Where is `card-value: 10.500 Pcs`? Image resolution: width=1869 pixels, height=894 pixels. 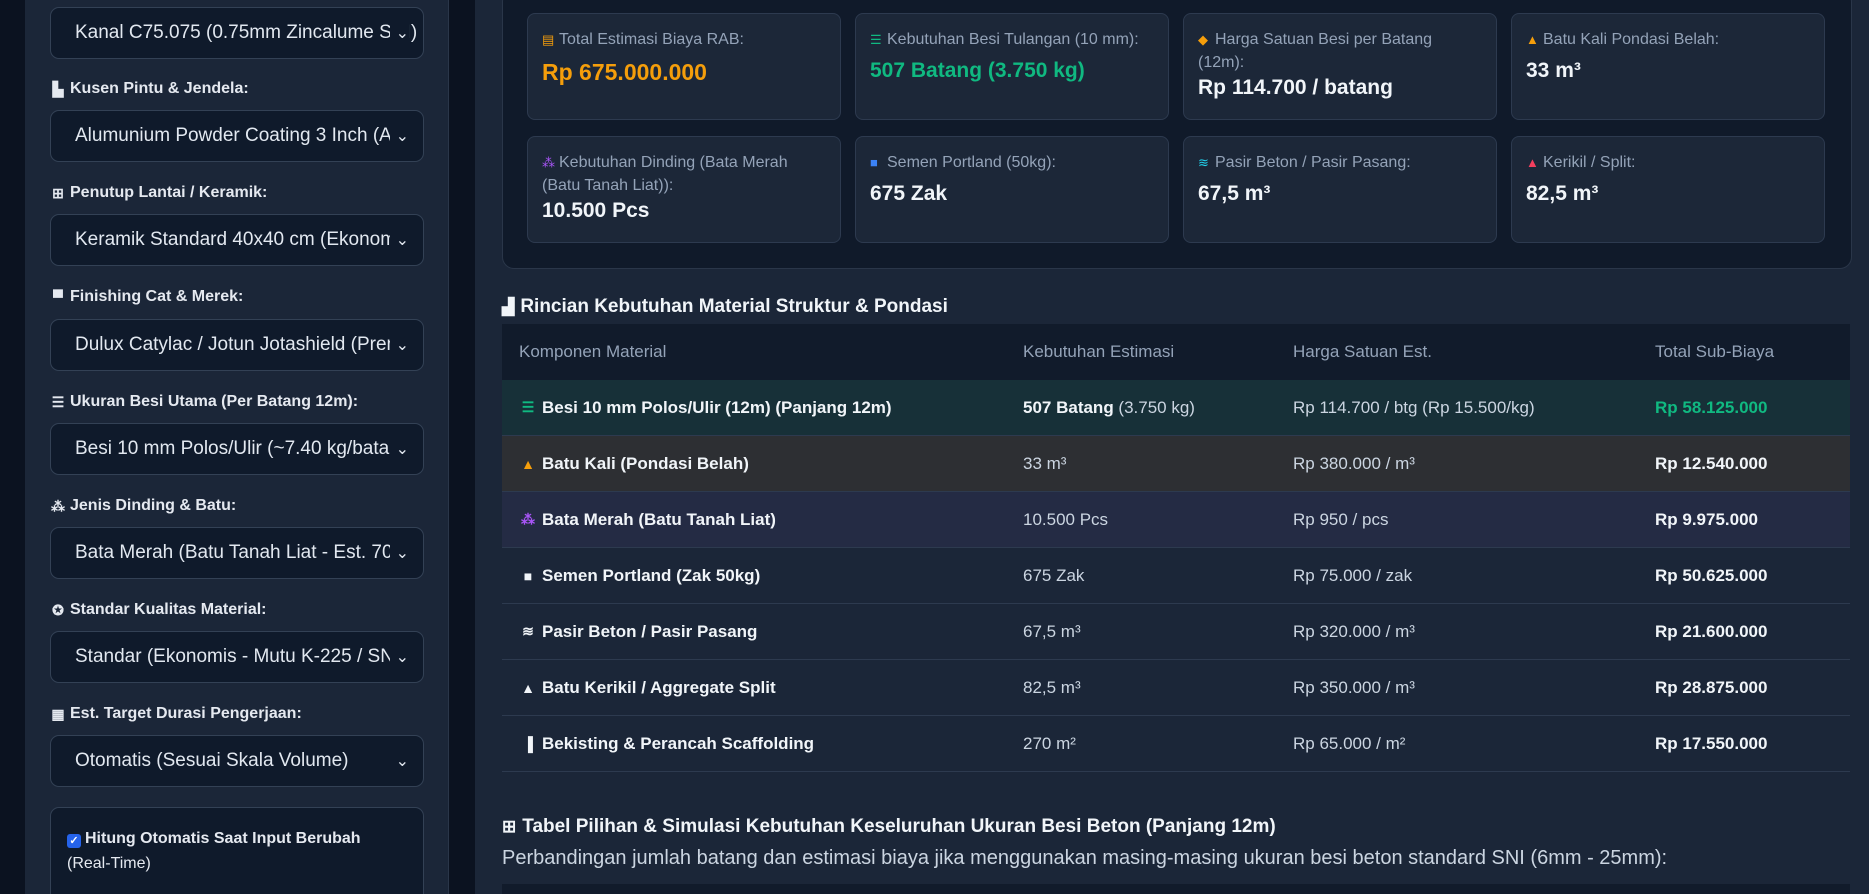
card-value: 10.500 Pcs is located at coordinates (596, 210).